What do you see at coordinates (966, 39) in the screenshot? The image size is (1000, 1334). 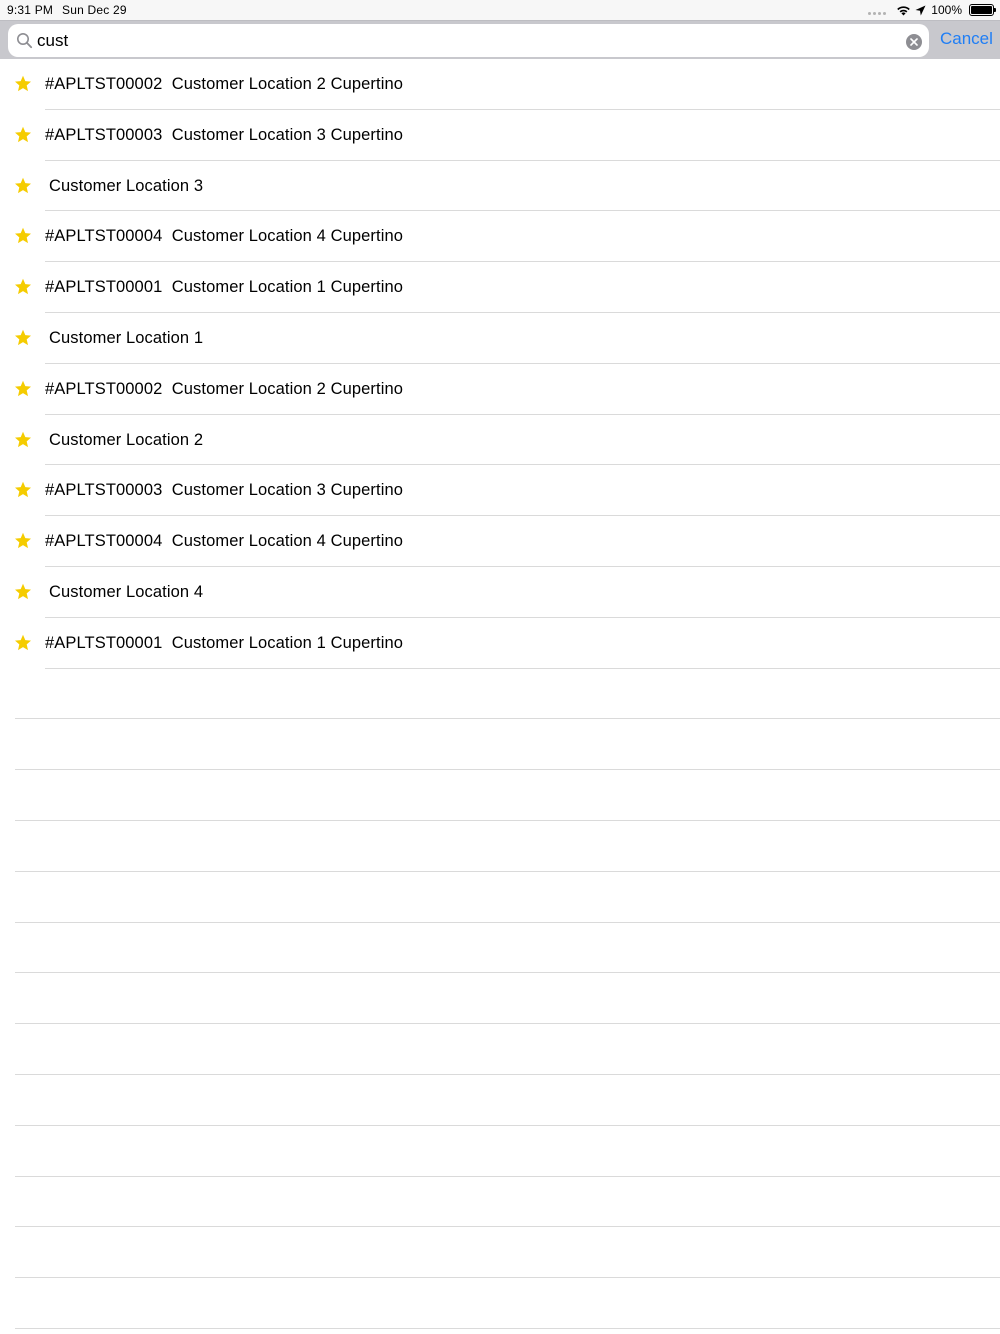 I see `cancel-button: Cancel` at bounding box center [966, 39].